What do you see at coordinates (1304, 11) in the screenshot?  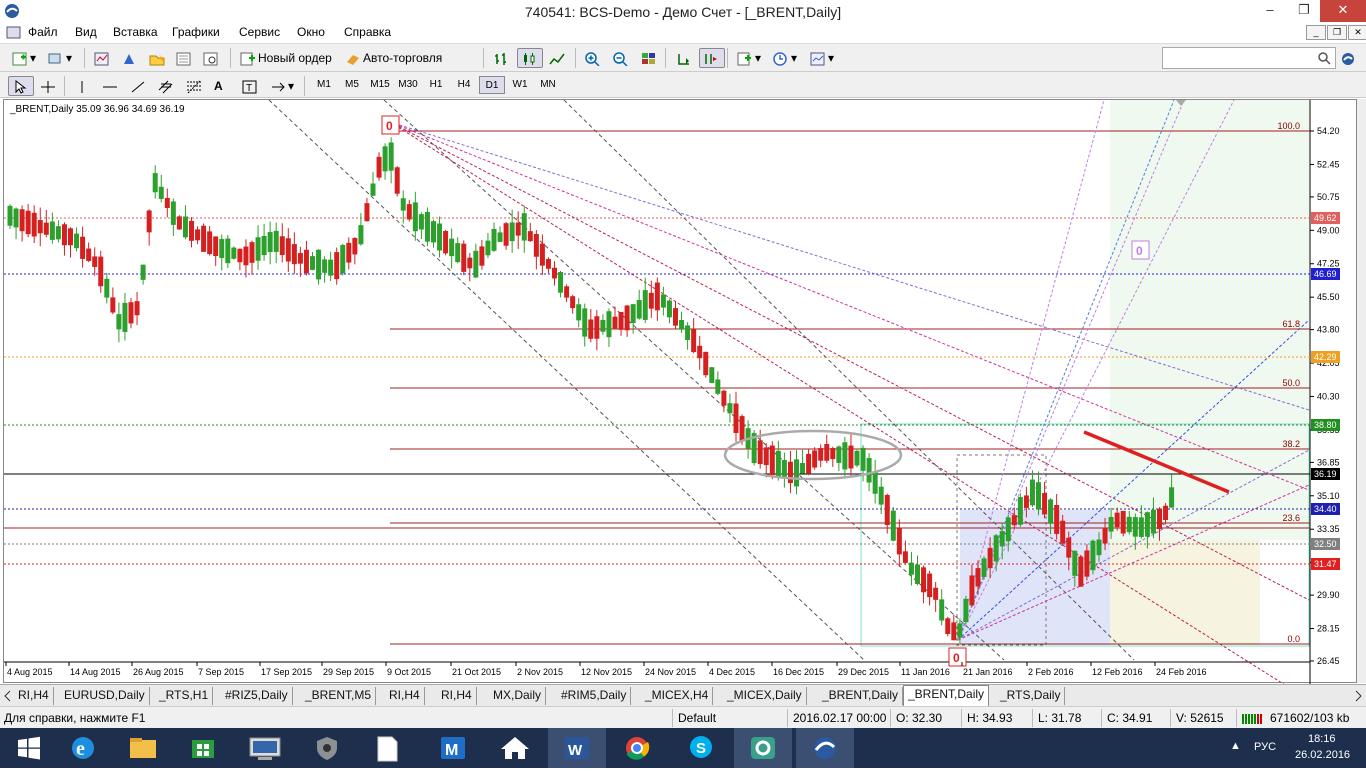 I see `maximize-button: ❐` at bounding box center [1304, 11].